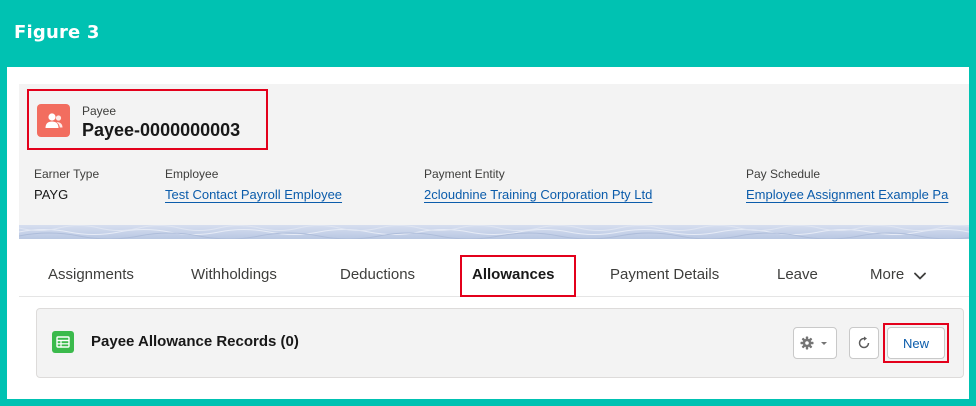 Image resolution: width=976 pixels, height=406 pixels. Describe the element at coordinates (783, 174) in the screenshot. I see `field-label: Pay Schedule` at that location.